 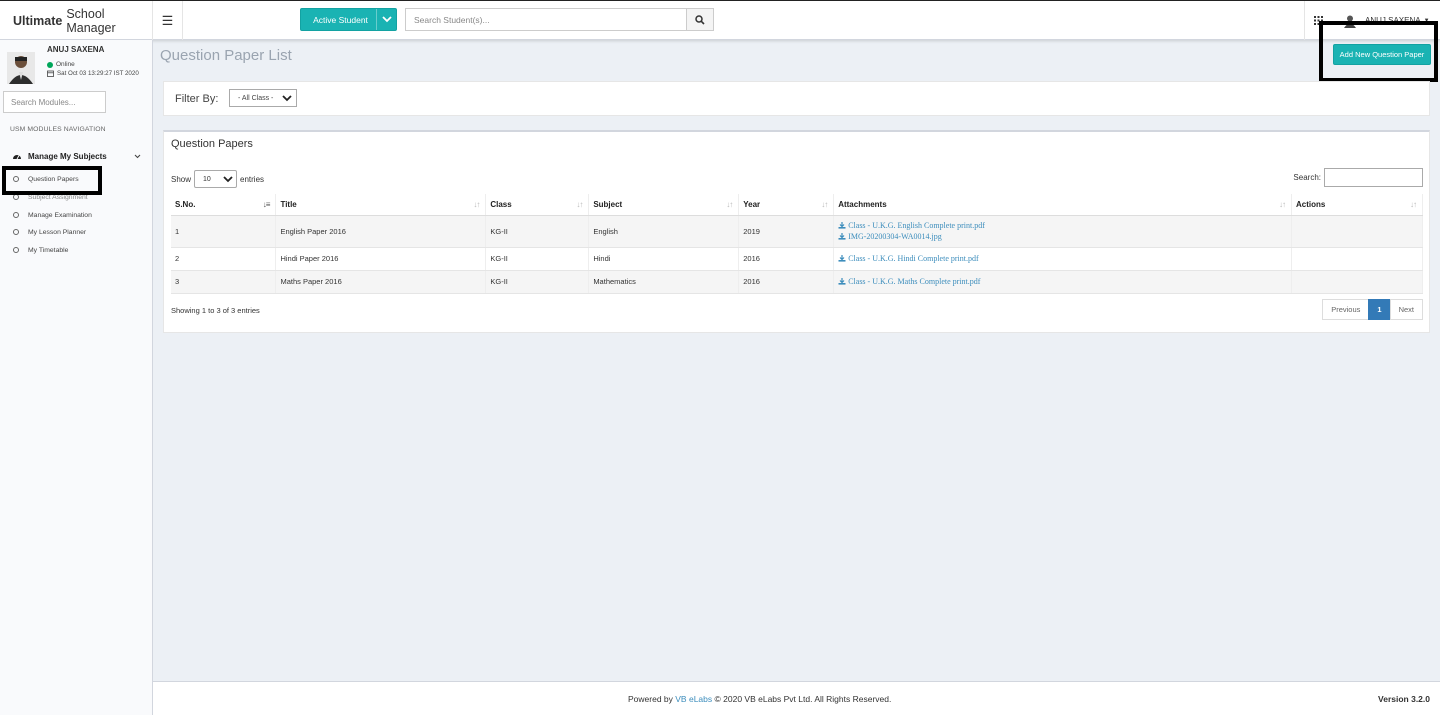 I want to click on column-header-actions: Actions ↓↑, so click(x=1357, y=205).